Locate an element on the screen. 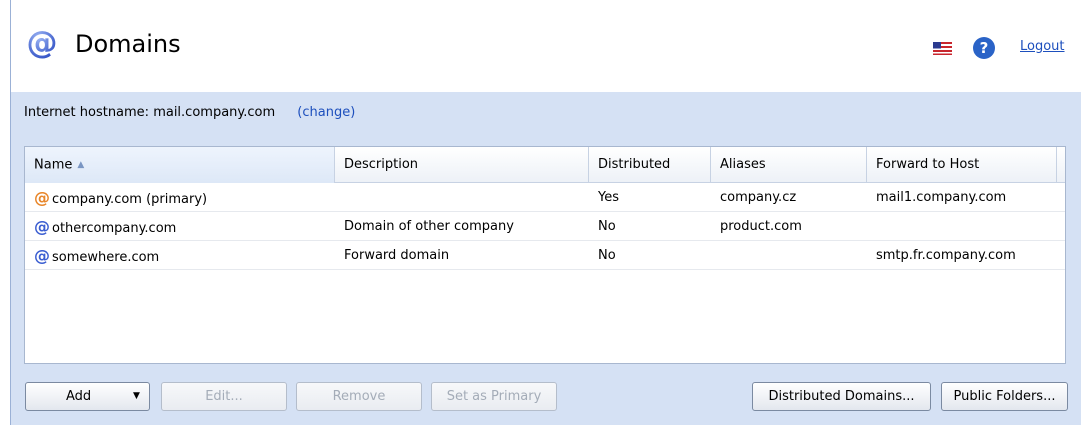 The image size is (1081, 425). at-primary-icon: @ is located at coordinates (42, 197).